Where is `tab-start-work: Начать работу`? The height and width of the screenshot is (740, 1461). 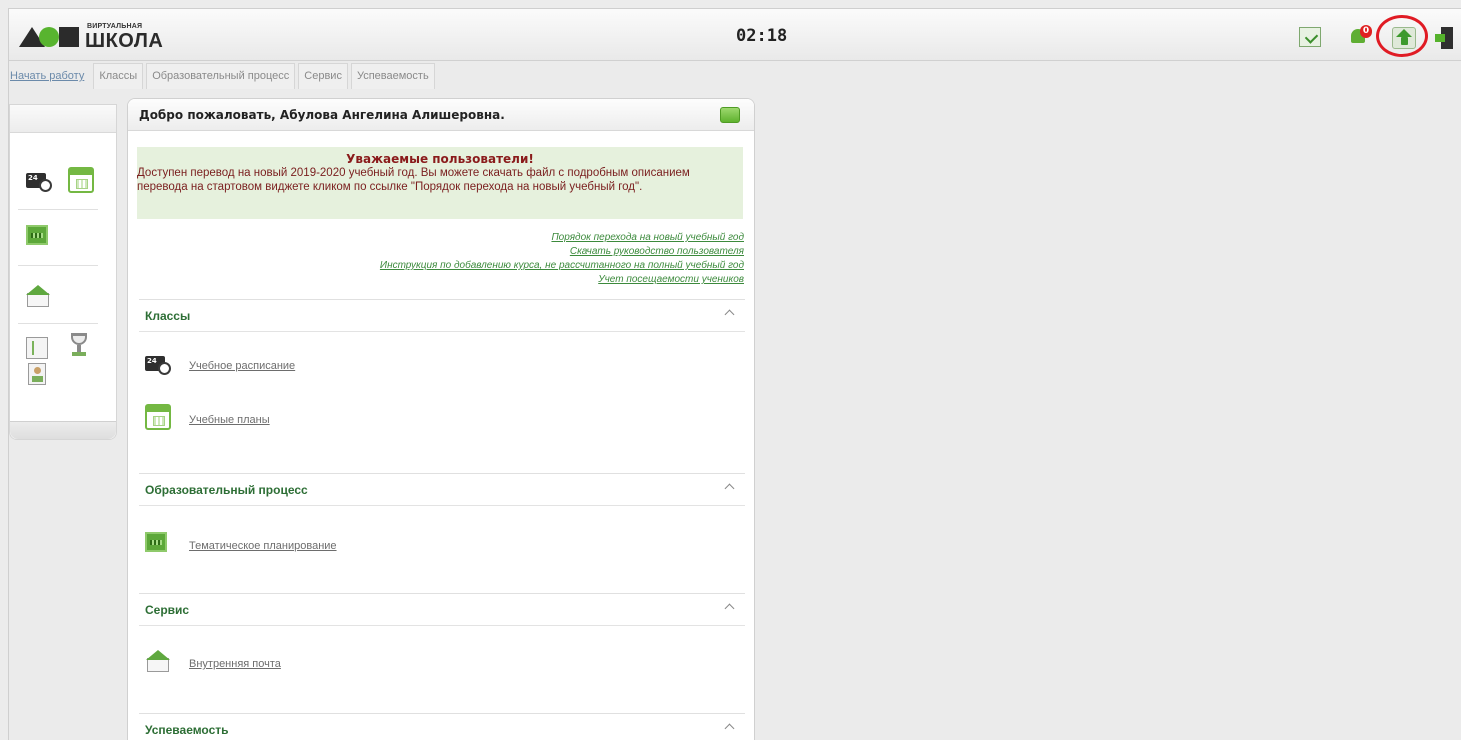
tab-start-work: Начать работу is located at coordinates (49, 76).